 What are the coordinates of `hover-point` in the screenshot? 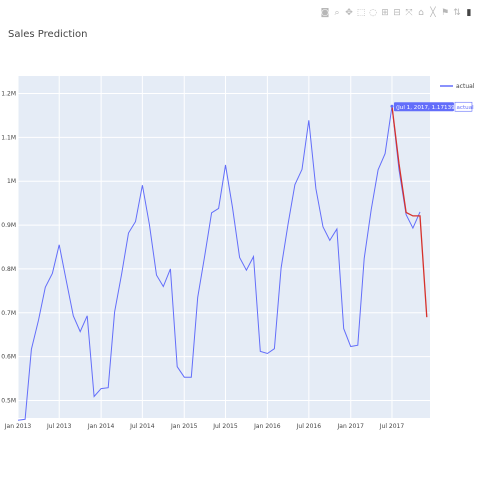 It's located at (392, 106).